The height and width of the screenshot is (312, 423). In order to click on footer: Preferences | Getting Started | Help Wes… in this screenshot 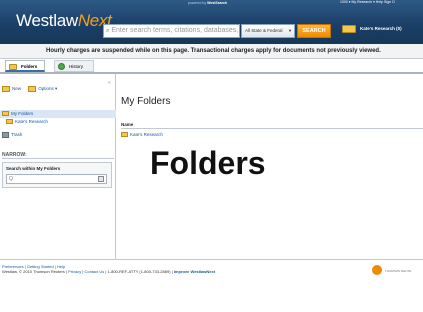, I will do `click(211, 269)`.